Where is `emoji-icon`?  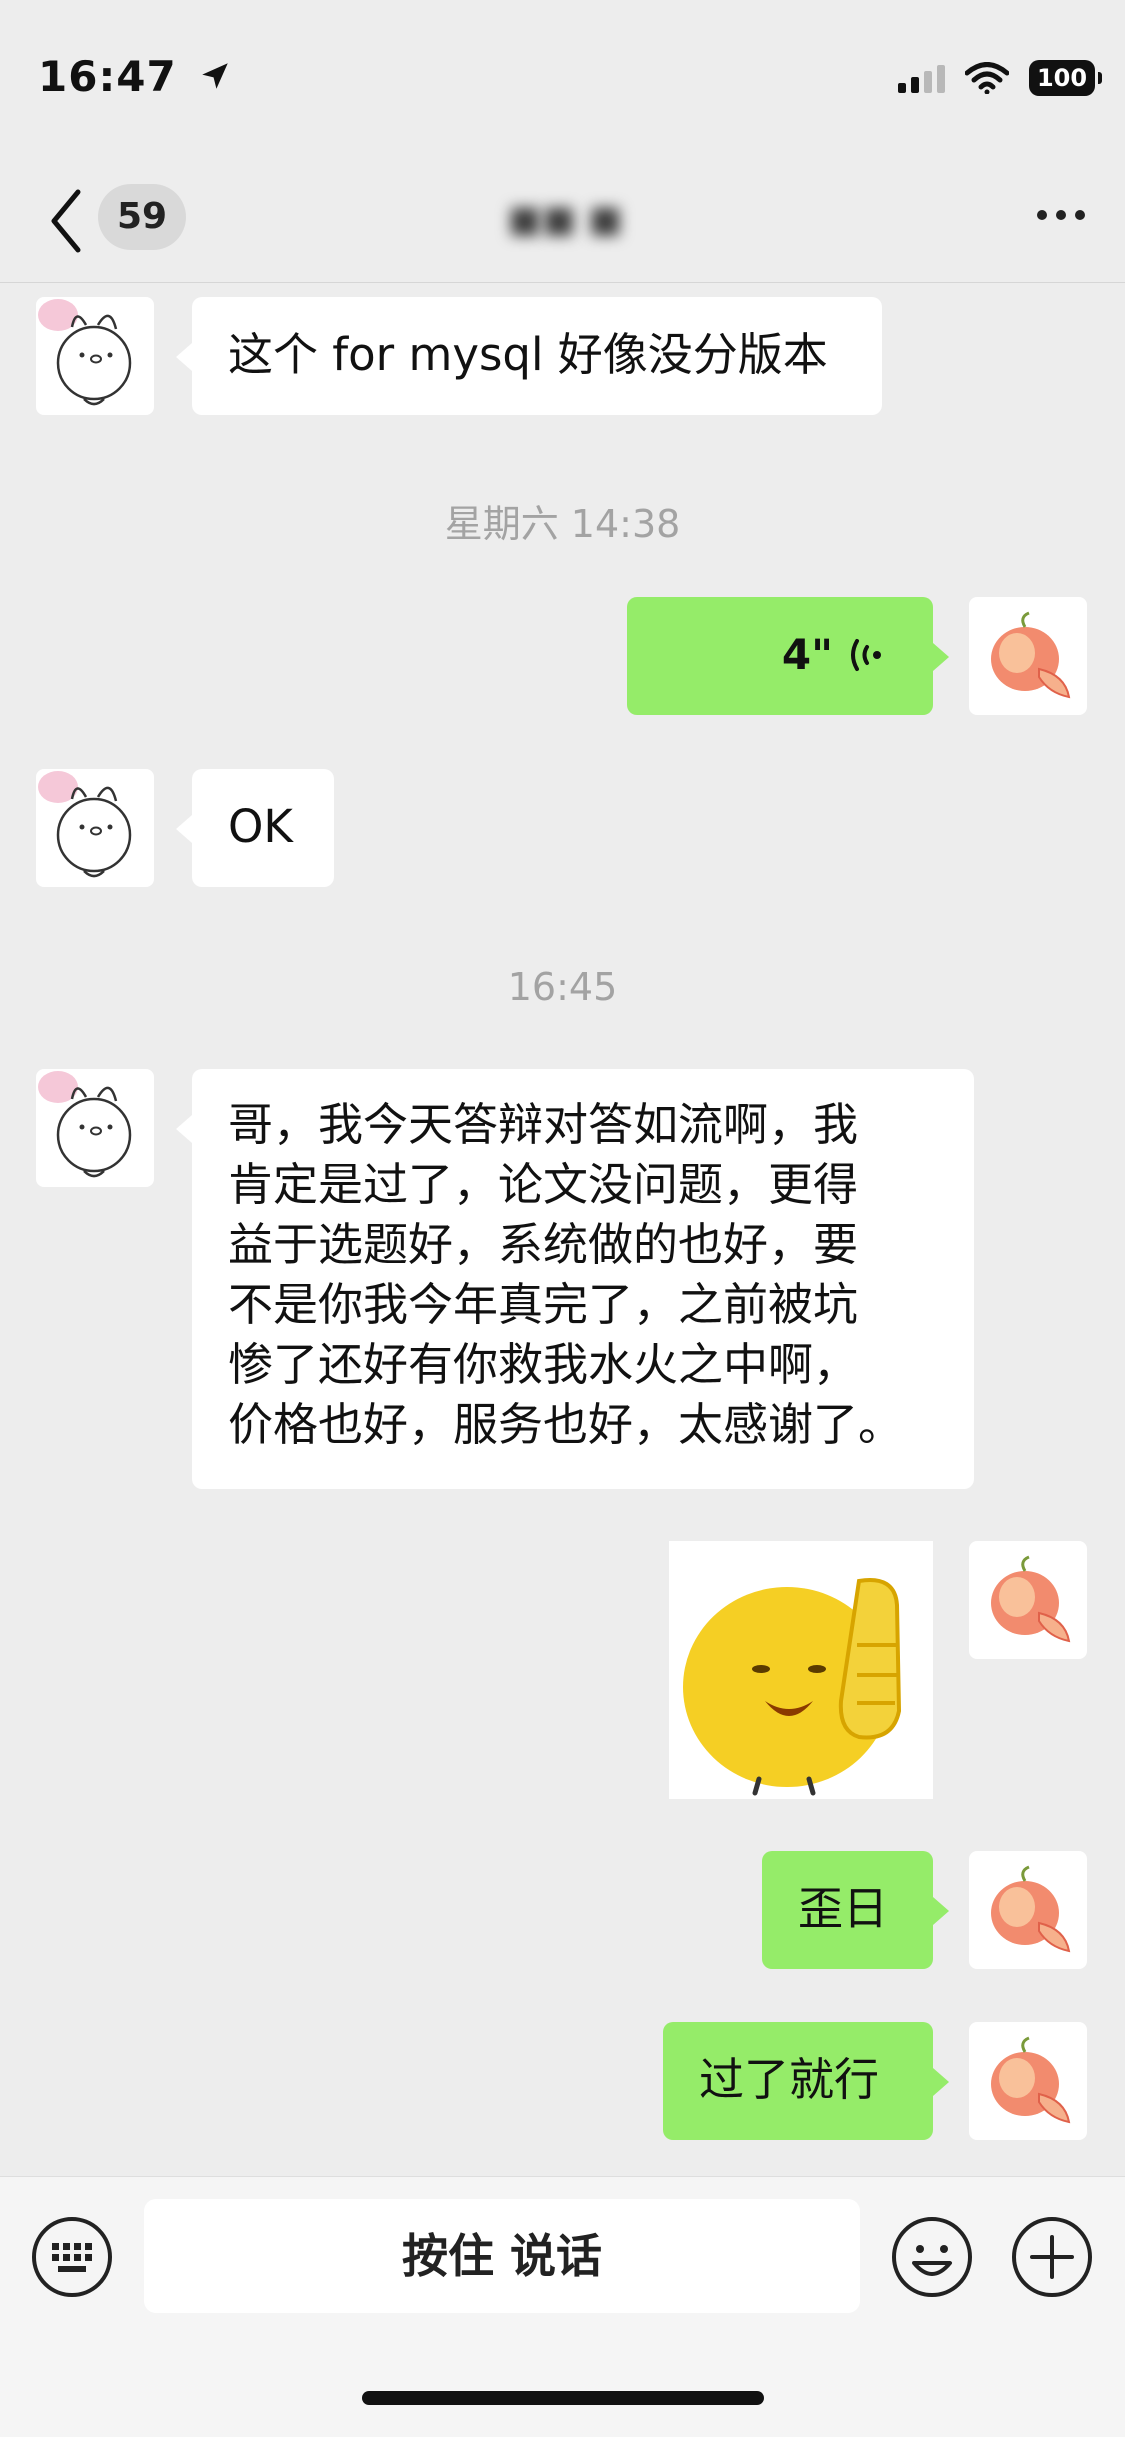 emoji-icon is located at coordinates (932, 2257).